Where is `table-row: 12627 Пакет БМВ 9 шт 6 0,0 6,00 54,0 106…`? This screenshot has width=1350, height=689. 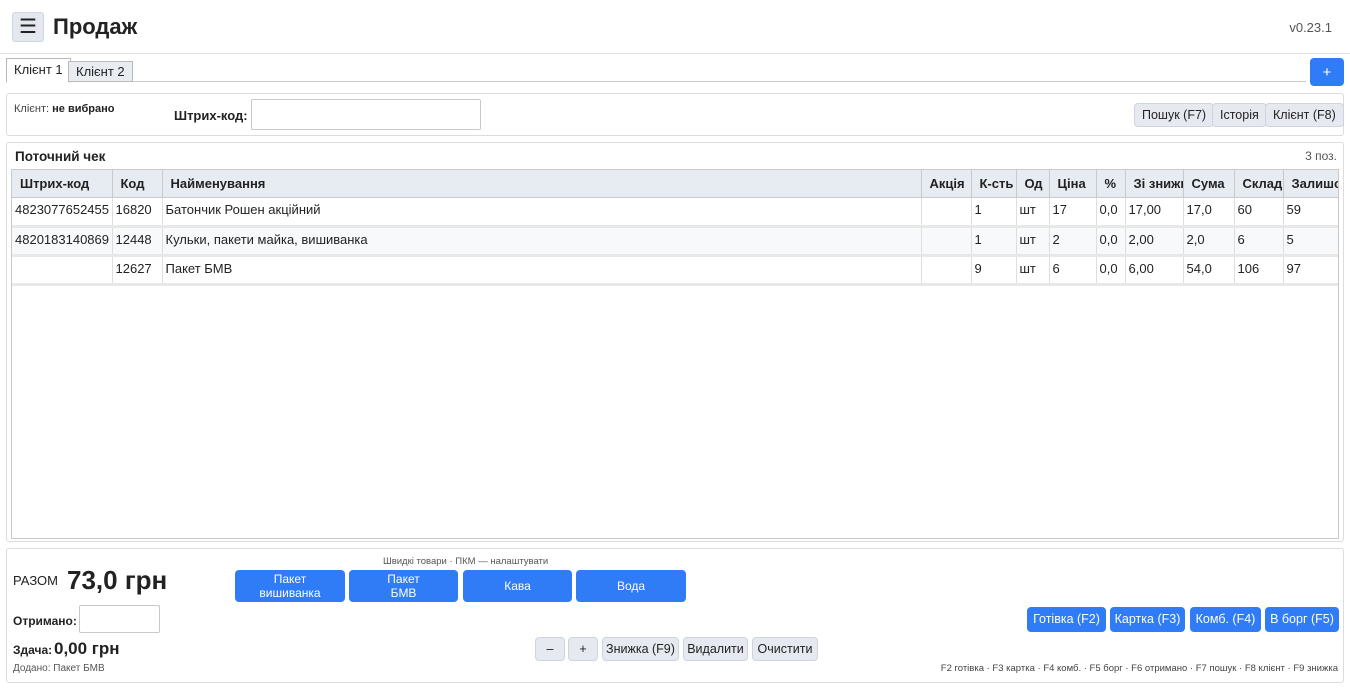
table-row: 12627 Пакет БМВ 9 шт 6 0,0 6,00 54,0 106… is located at coordinates (675, 270).